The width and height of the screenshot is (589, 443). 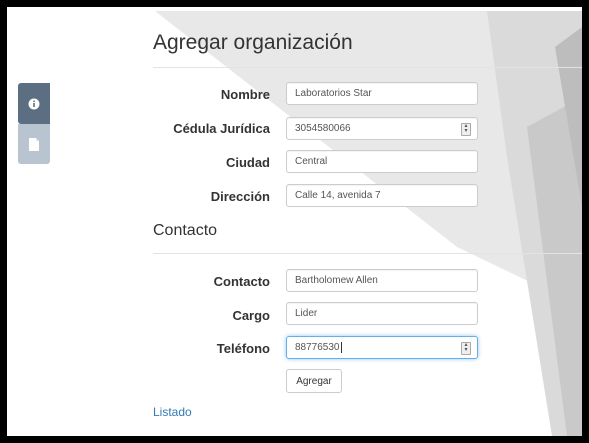 I want to click on page-title: Agregar organización, so click(x=253, y=42).